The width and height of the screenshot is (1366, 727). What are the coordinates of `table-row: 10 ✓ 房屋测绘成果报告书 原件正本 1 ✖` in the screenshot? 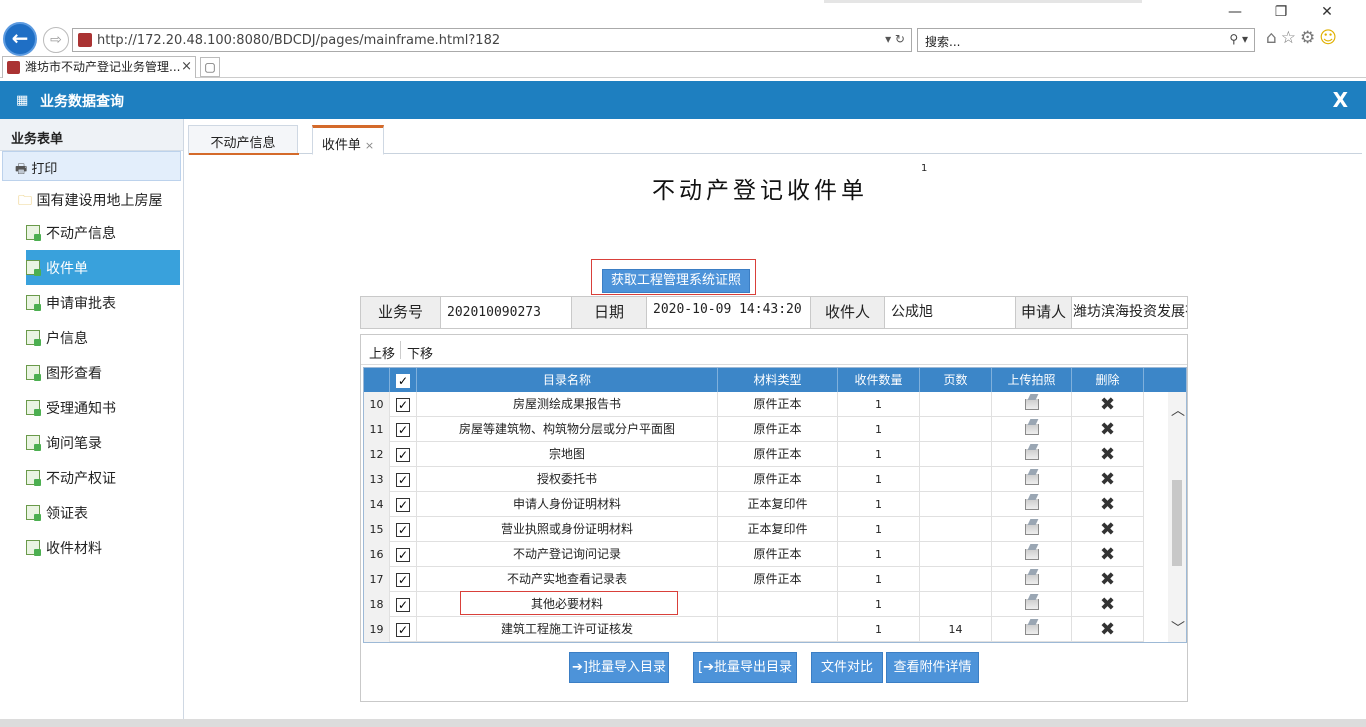 It's located at (754, 404).